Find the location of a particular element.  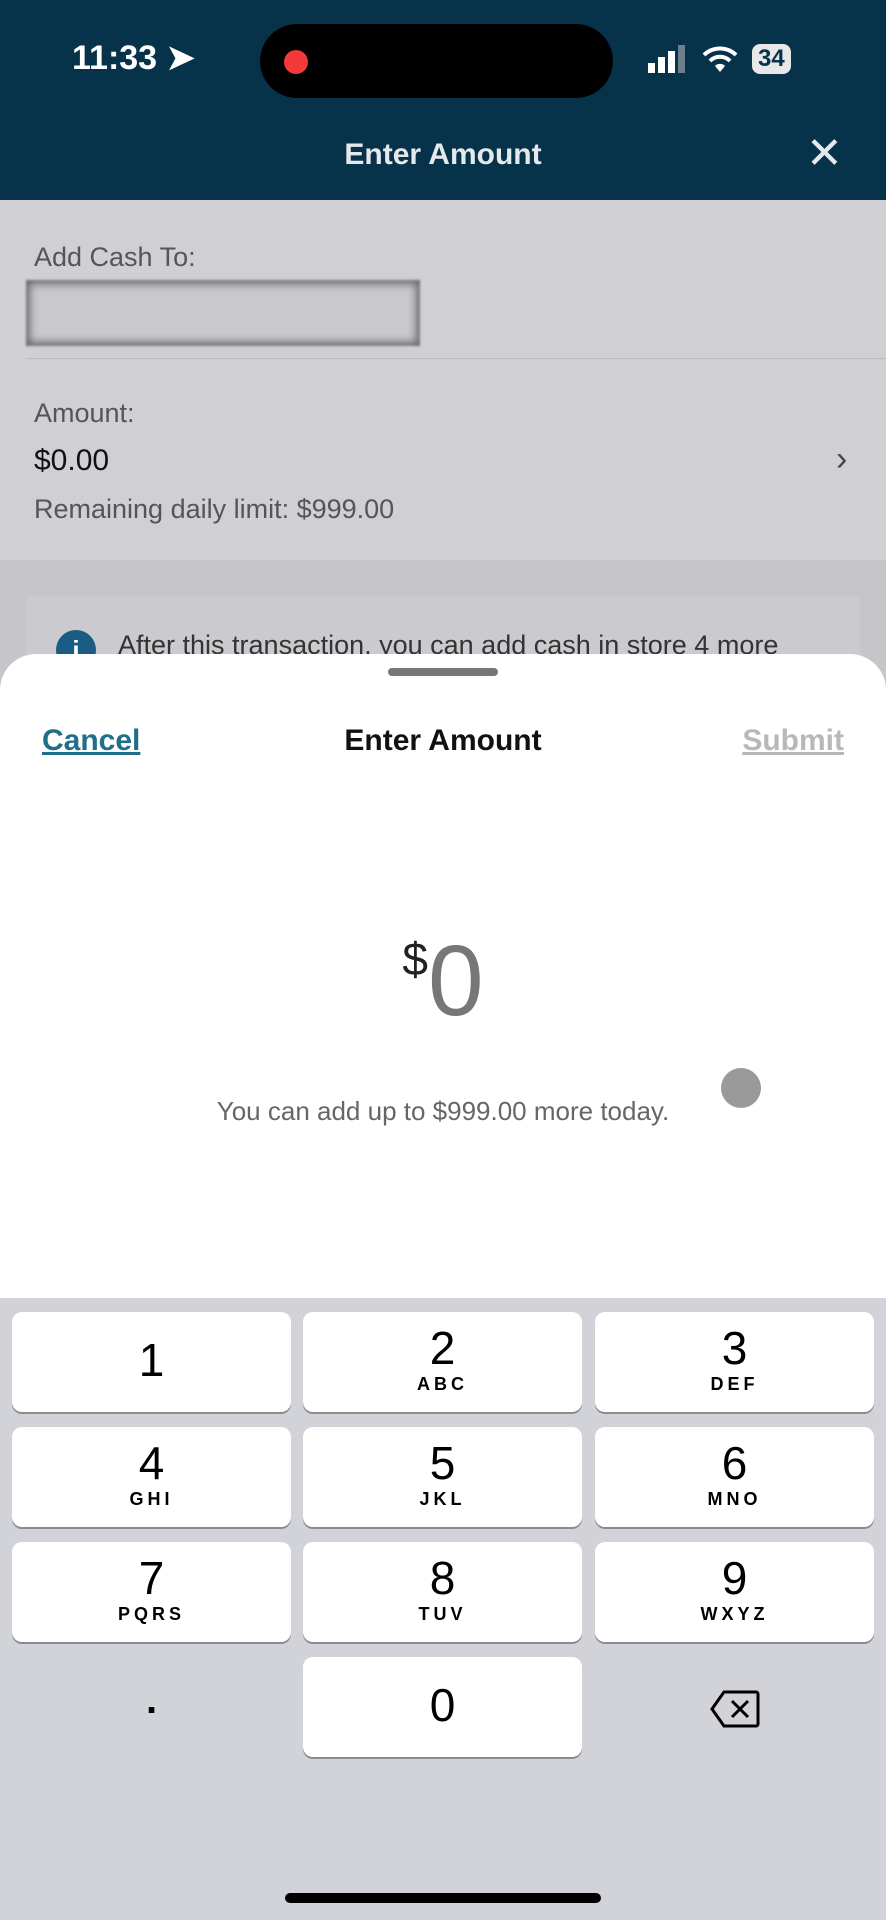

key-decimal: . is located at coordinates (151, 1700).